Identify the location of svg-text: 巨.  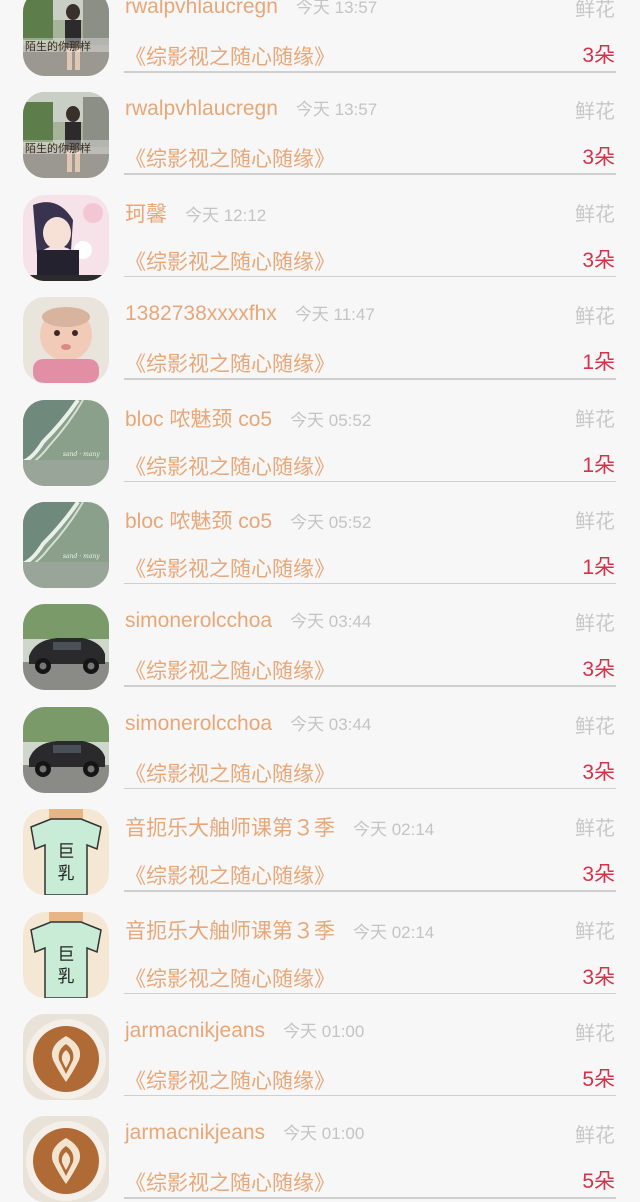
(66, 852).